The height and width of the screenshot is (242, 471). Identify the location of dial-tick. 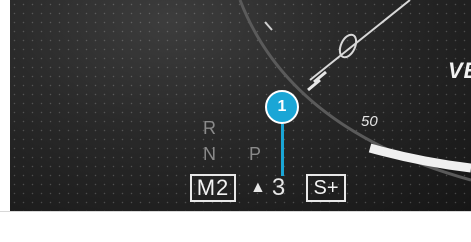
(268, 26).